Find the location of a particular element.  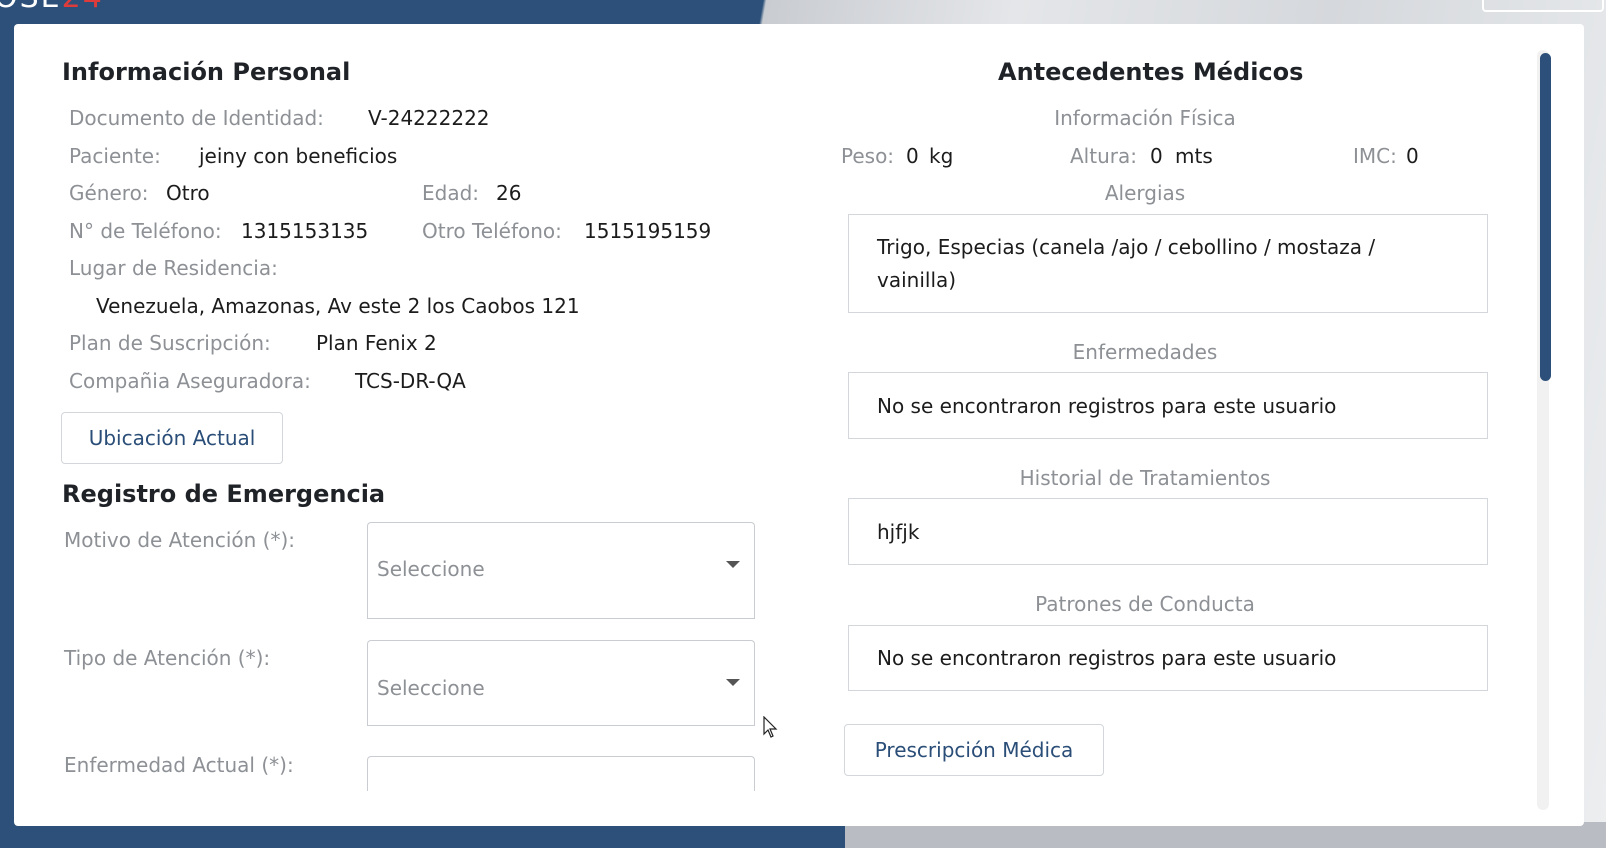

insurer-label: Compañia Aseguradora: is located at coordinates (190, 381).